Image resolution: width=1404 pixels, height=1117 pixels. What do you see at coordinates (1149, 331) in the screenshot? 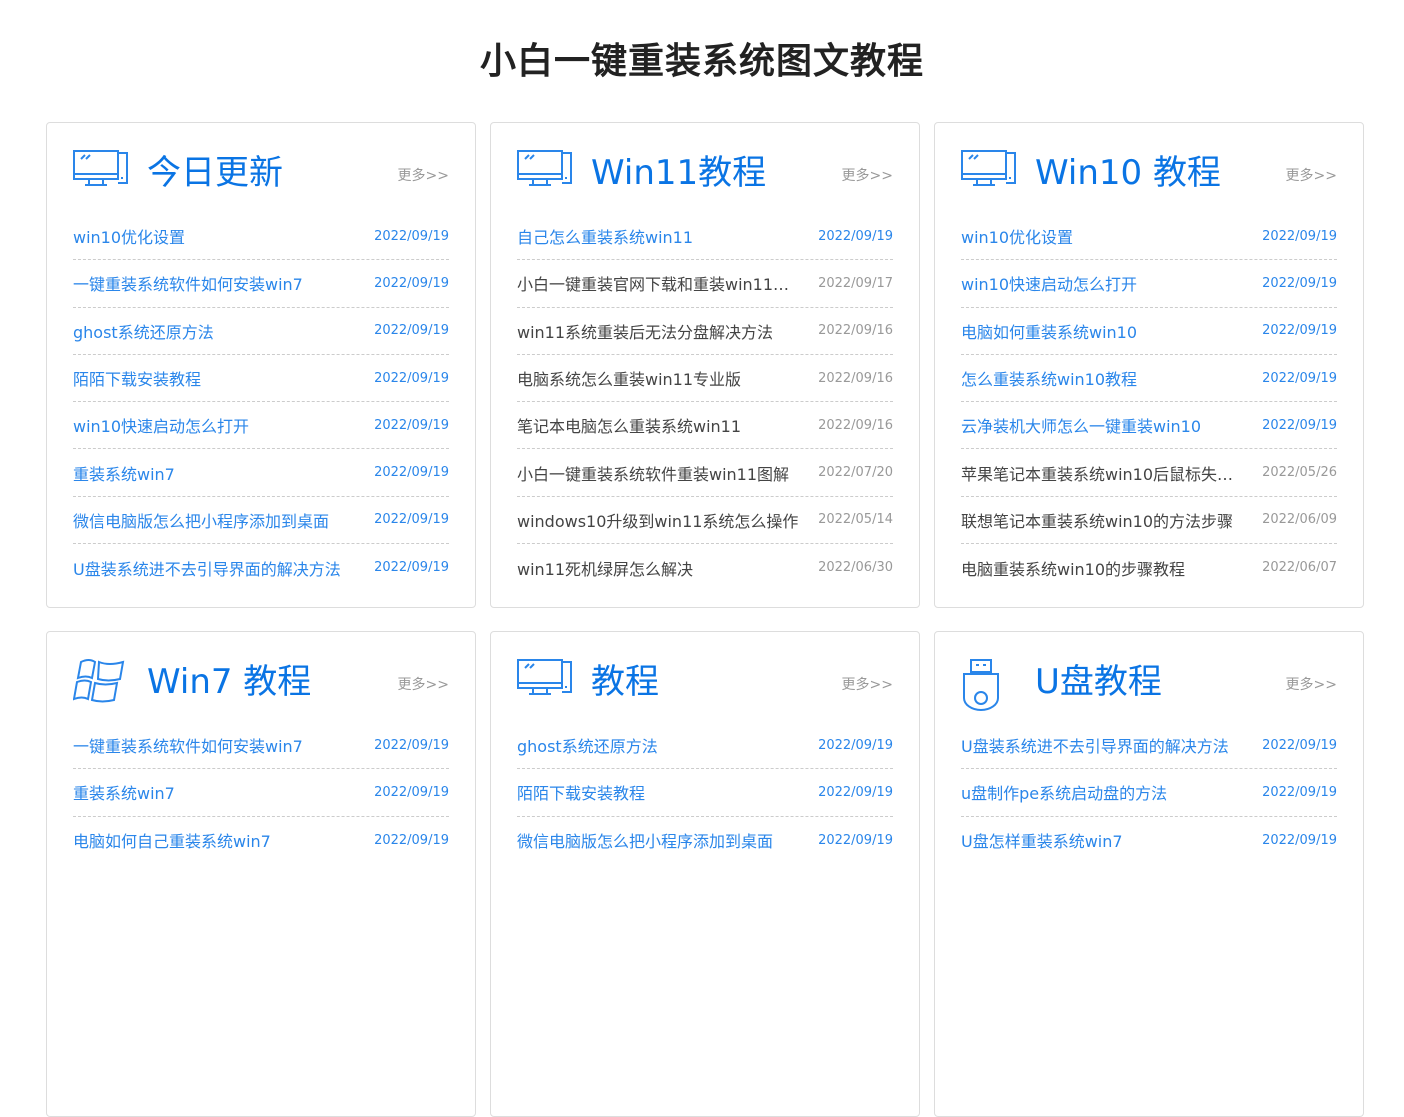
I see `list-item: 电脑如何重装系统win10 2022/09/19` at bounding box center [1149, 331].